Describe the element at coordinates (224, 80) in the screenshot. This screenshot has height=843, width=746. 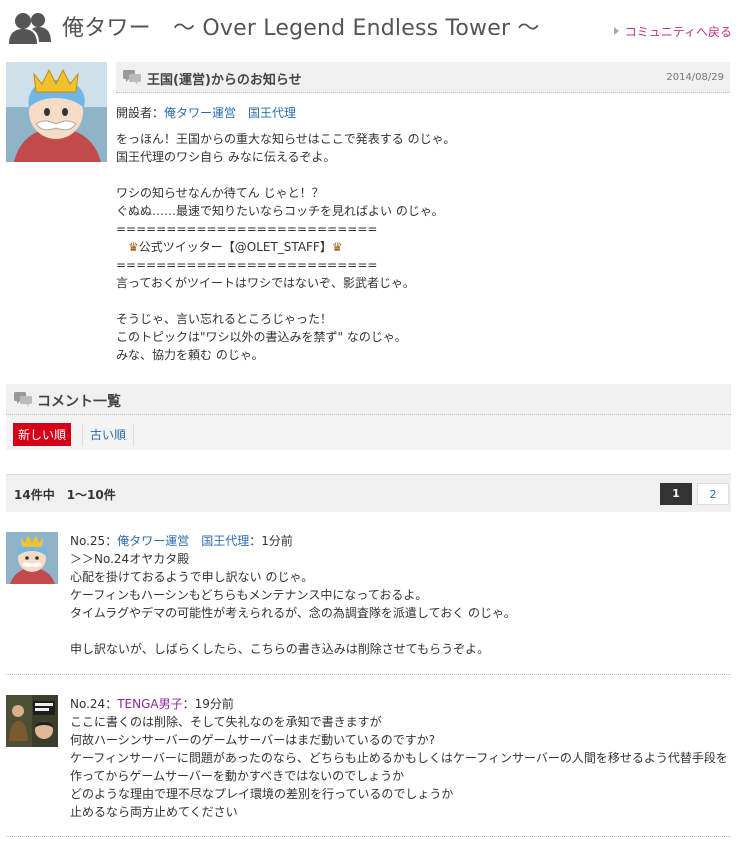
I see `notice-title: 王国(運営)からのお知らせ` at that location.